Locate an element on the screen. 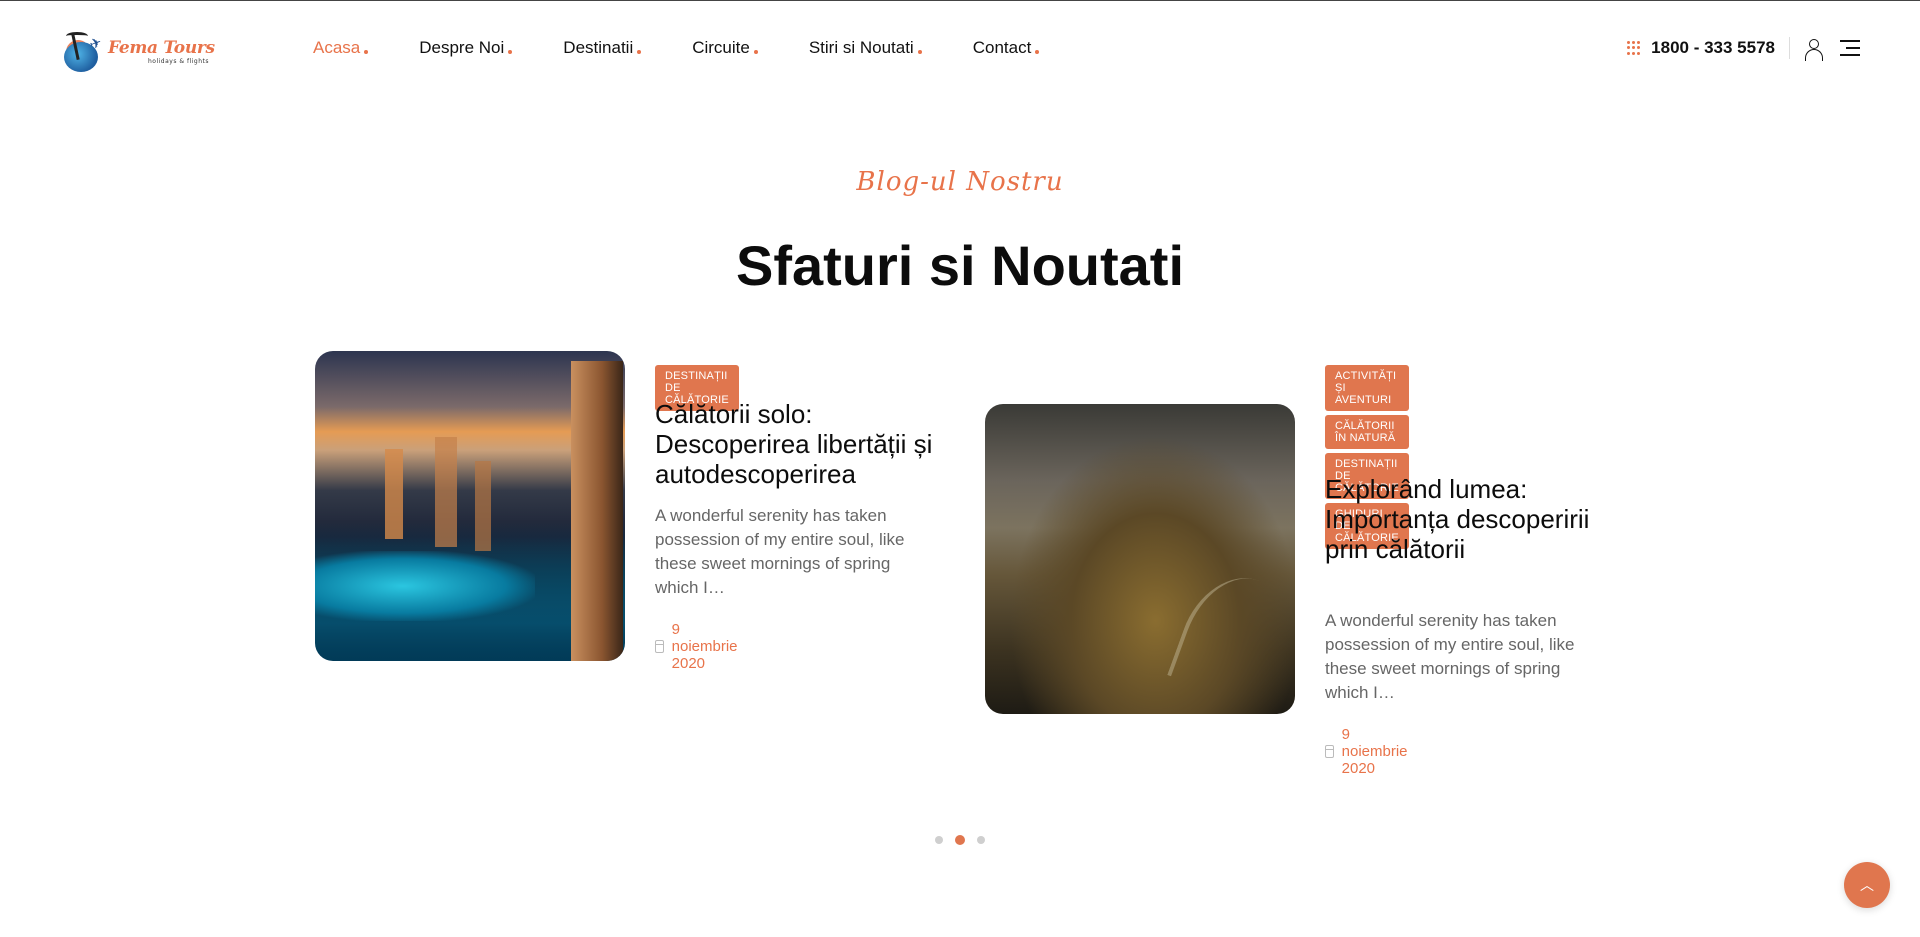 The image size is (1920, 937). nav-item-despre-noi: Despre Noi is located at coordinates (466, 48).